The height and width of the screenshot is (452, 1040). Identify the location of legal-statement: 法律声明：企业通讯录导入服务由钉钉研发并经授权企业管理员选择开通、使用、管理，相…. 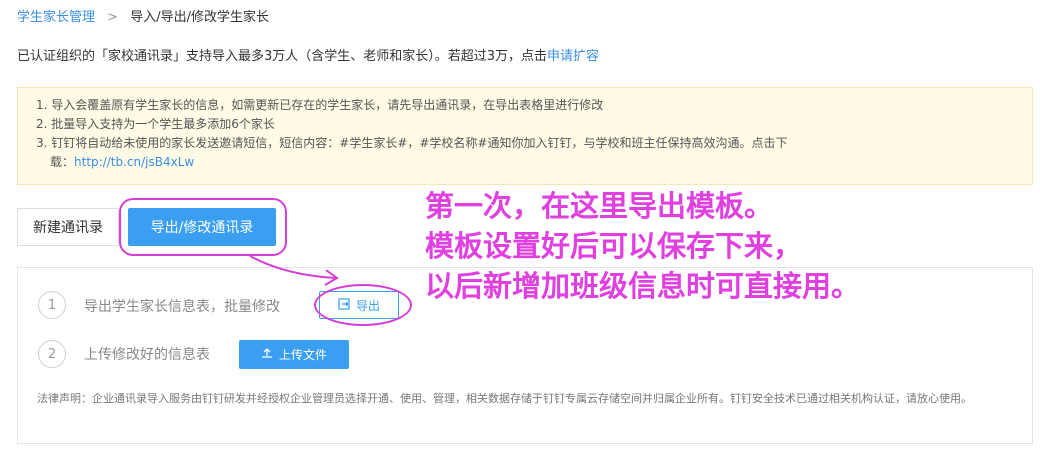
(504, 398).